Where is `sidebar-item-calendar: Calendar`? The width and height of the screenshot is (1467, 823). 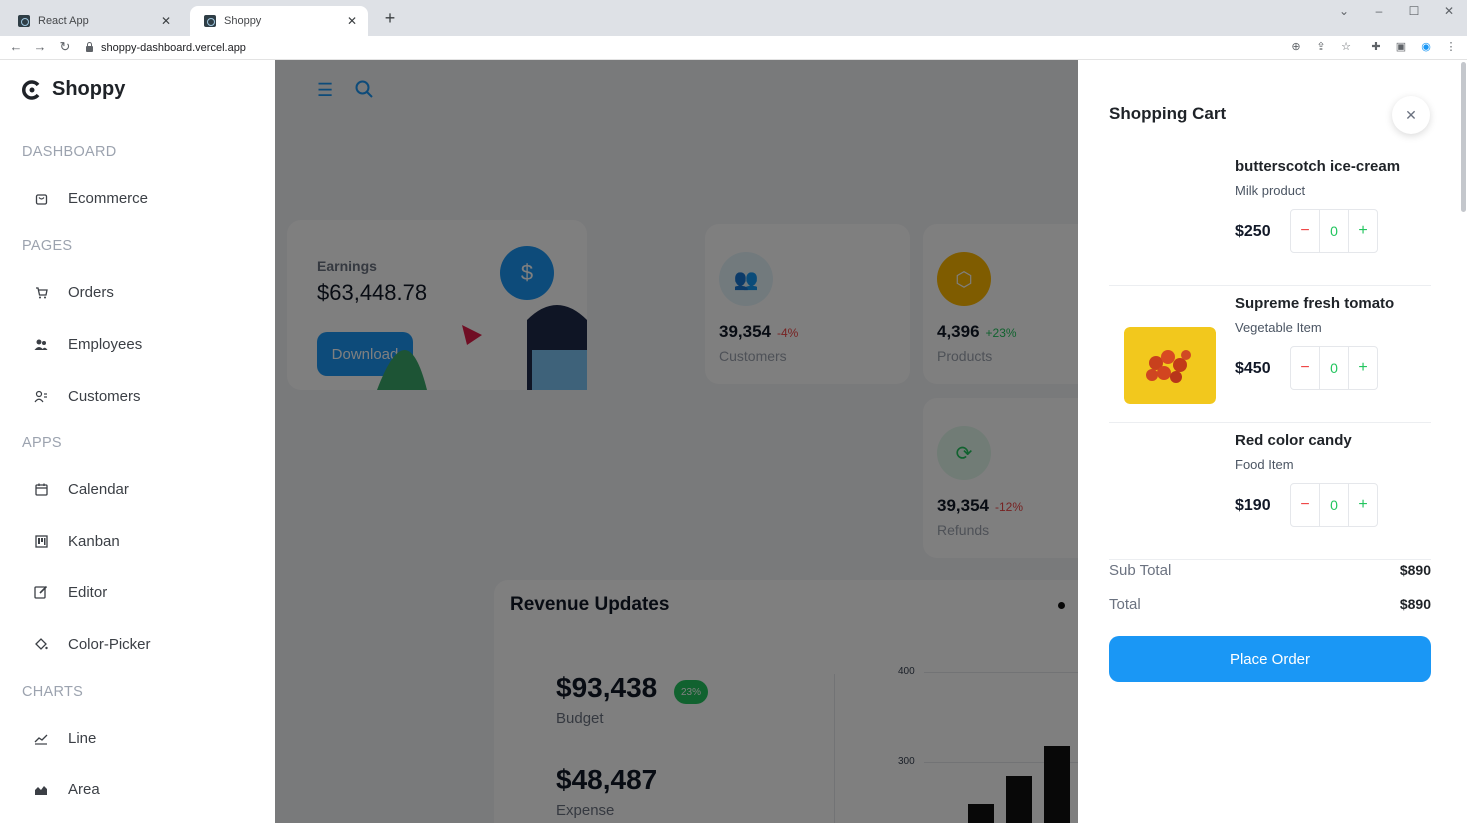 sidebar-item-calendar: Calendar is located at coordinates (81, 489).